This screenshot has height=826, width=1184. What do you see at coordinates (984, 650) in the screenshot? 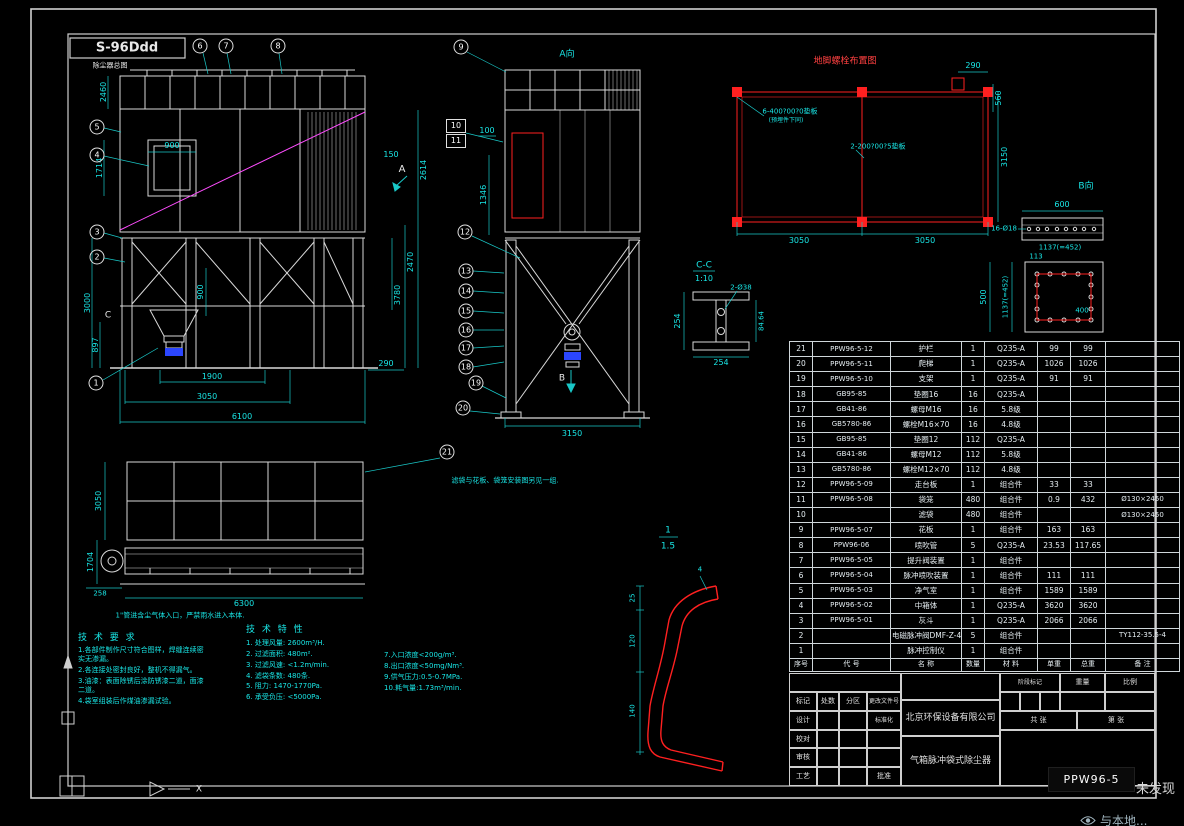
I see `bom-row: 1 脉冲控制仪 1 组合件` at bounding box center [984, 650].